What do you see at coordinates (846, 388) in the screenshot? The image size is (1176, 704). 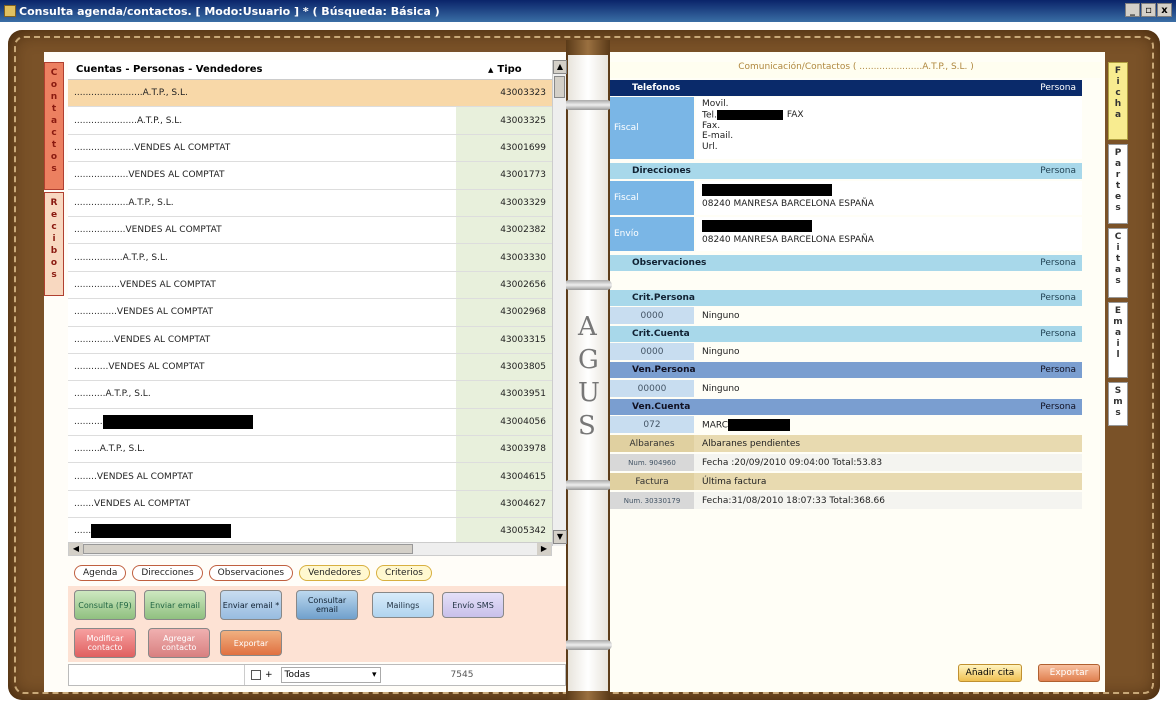 I see `ven-persona-row: 00000 Ninguno` at bounding box center [846, 388].